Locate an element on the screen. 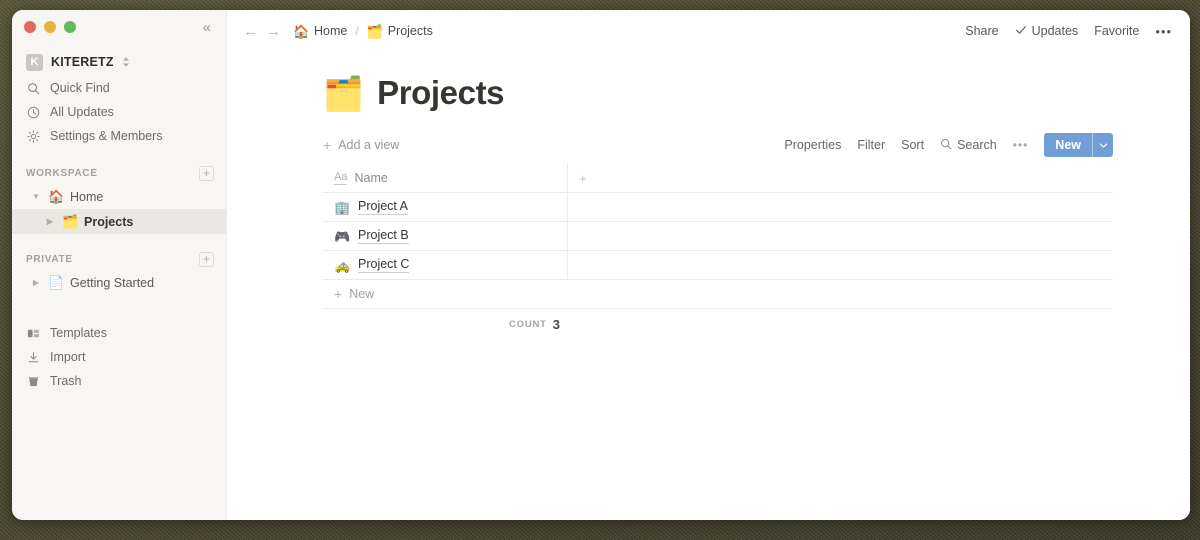 The width and height of the screenshot is (1200, 540). traffic-lights is located at coordinates (50, 27).